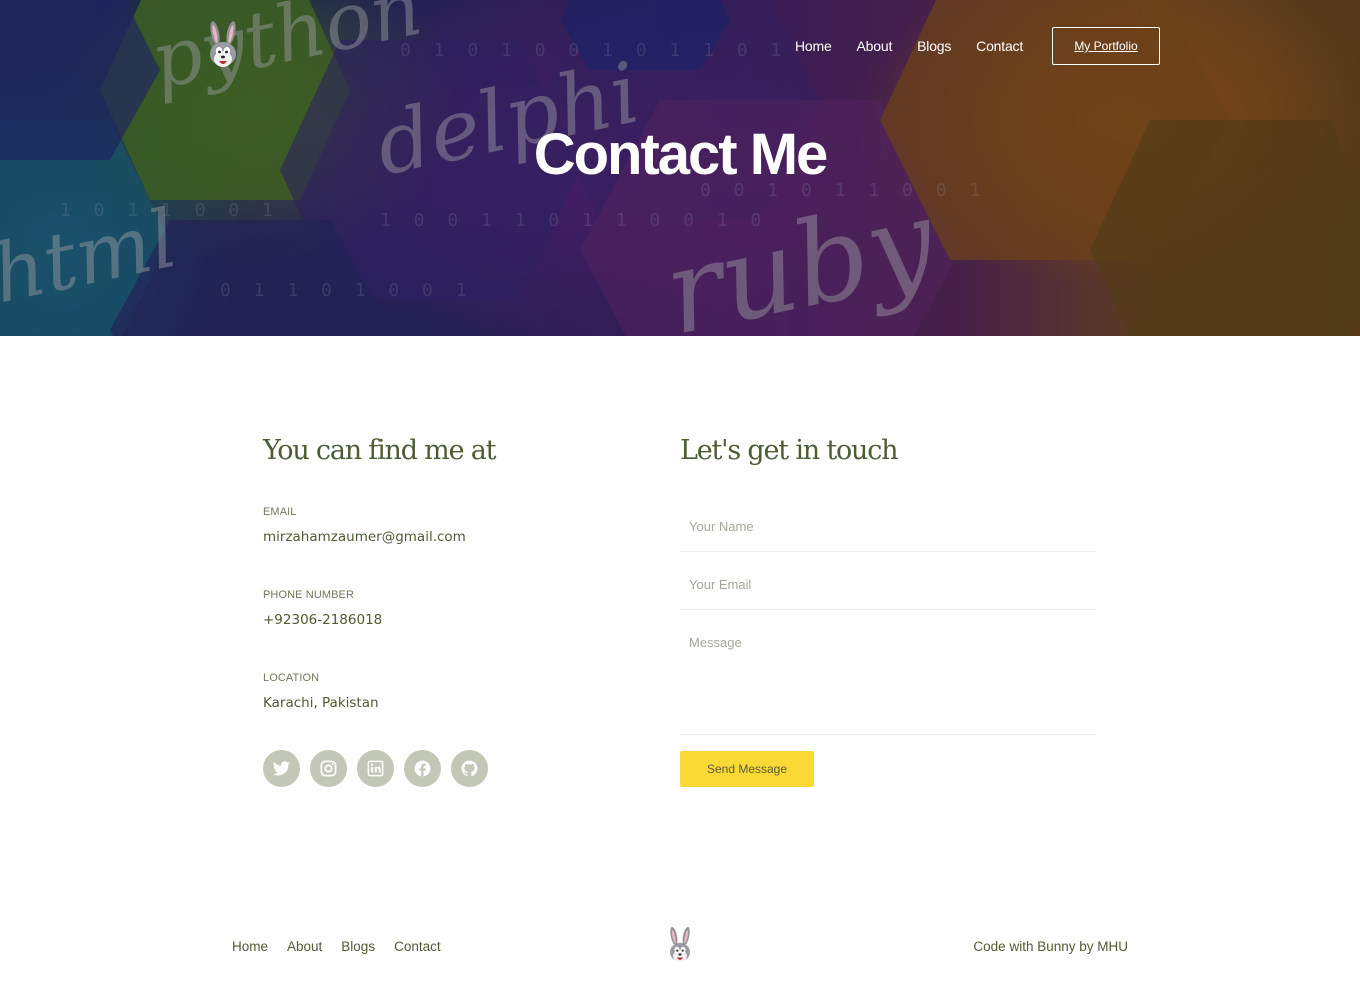 The height and width of the screenshot is (988, 1360). What do you see at coordinates (358, 947) in the screenshot?
I see `footer-blogs-link: Blogs` at bounding box center [358, 947].